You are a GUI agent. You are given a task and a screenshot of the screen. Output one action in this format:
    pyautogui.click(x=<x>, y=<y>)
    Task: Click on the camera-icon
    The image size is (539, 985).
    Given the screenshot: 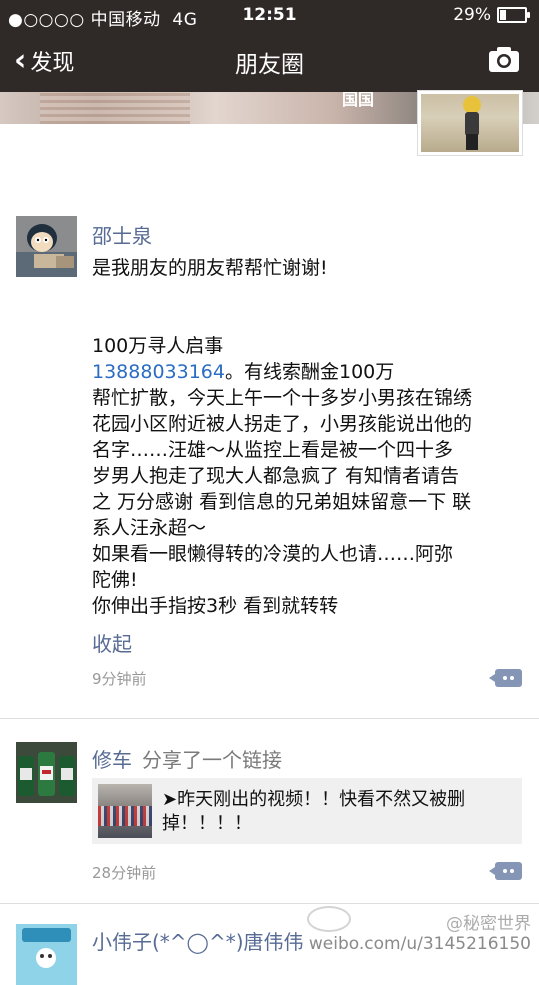 What is the action you would take?
    pyautogui.click(x=504, y=59)
    